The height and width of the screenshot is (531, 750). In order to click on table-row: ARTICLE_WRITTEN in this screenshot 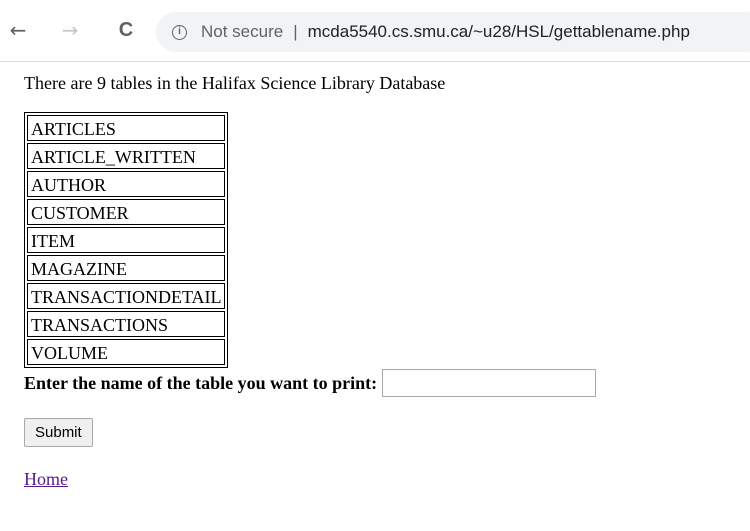, I will do `click(126, 156)`.